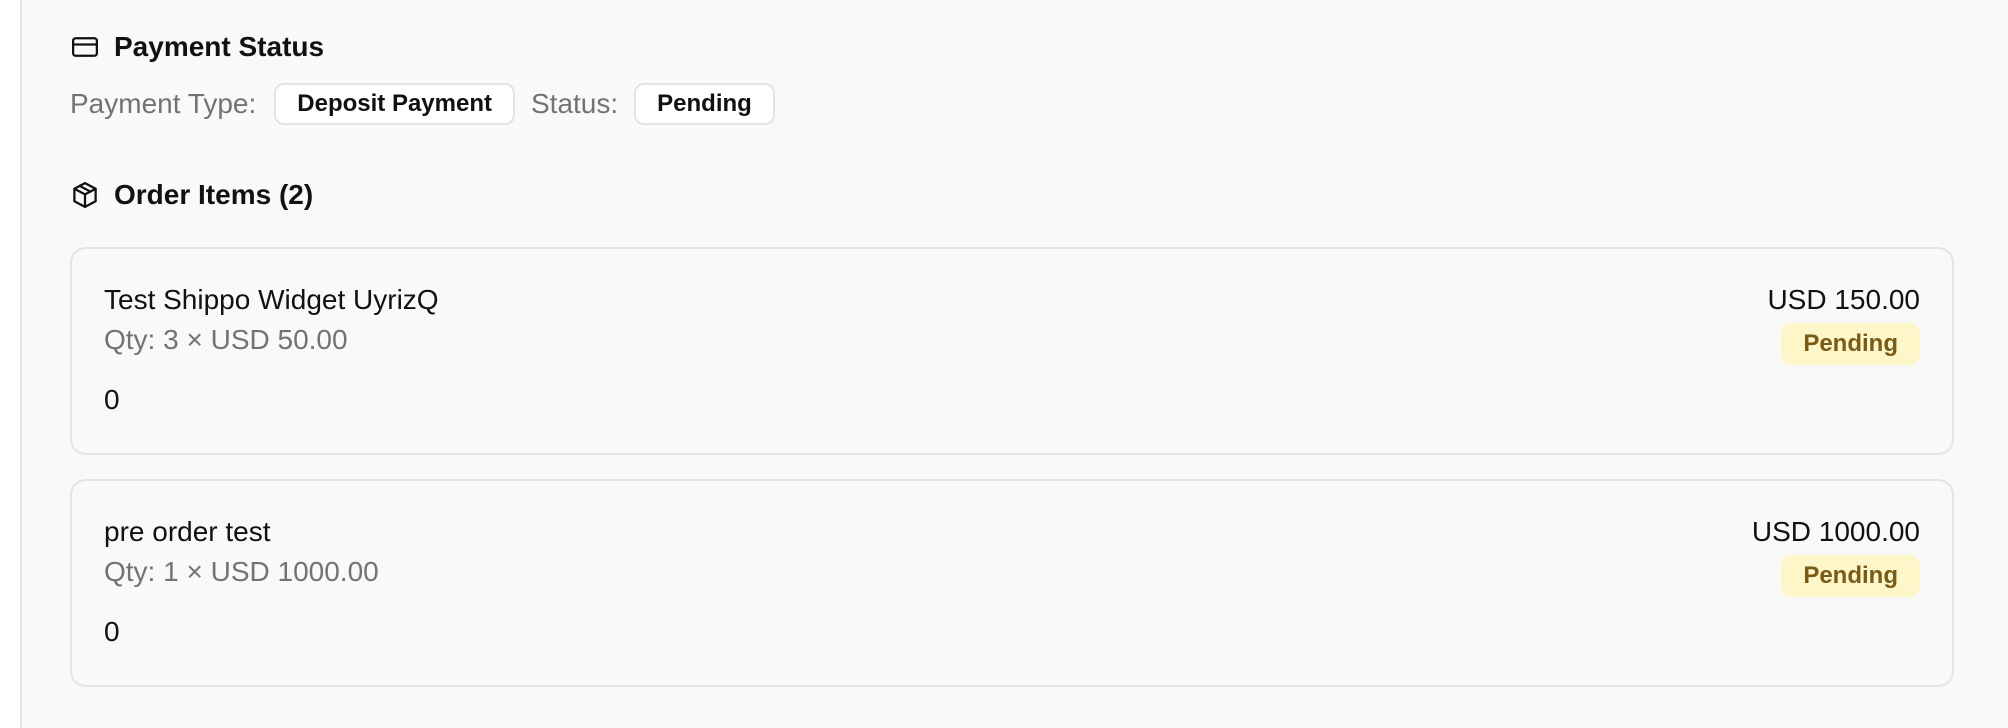 This screenshot has height=728, width=2008. I want to click on item-quantity: Qty: 1 × USD 1000.00, so click(241, 571).